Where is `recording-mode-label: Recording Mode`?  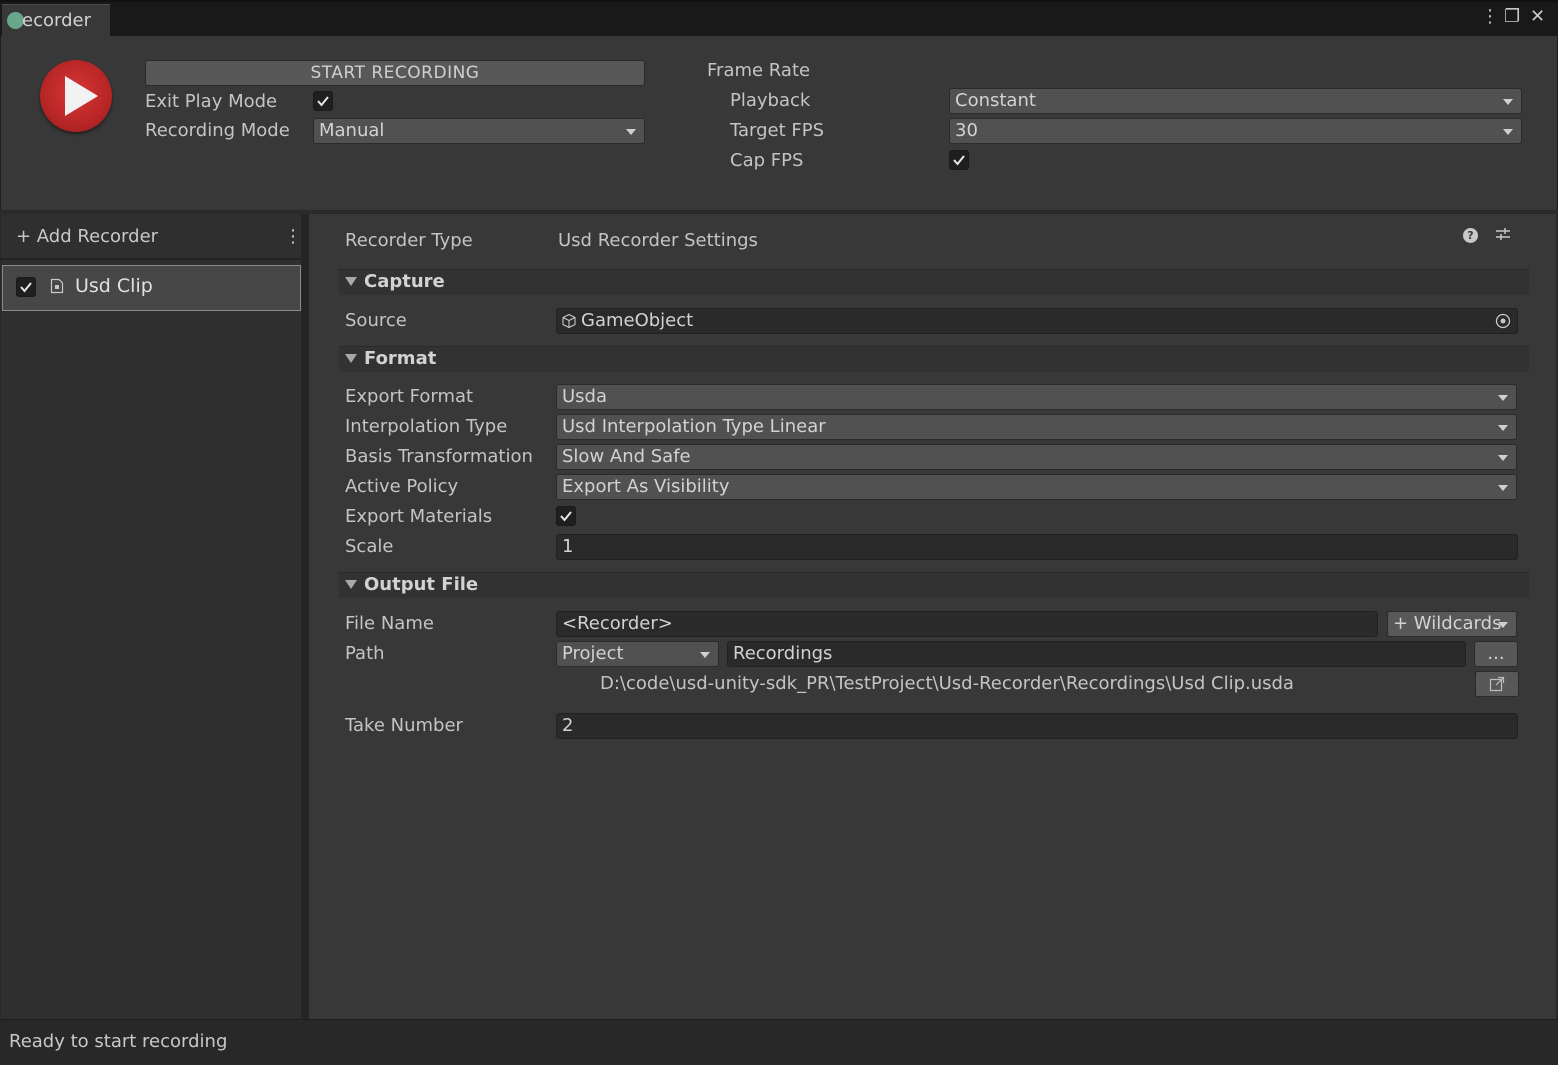 recording-mode-label: Recording Mode is located at coordinates (217, 130).